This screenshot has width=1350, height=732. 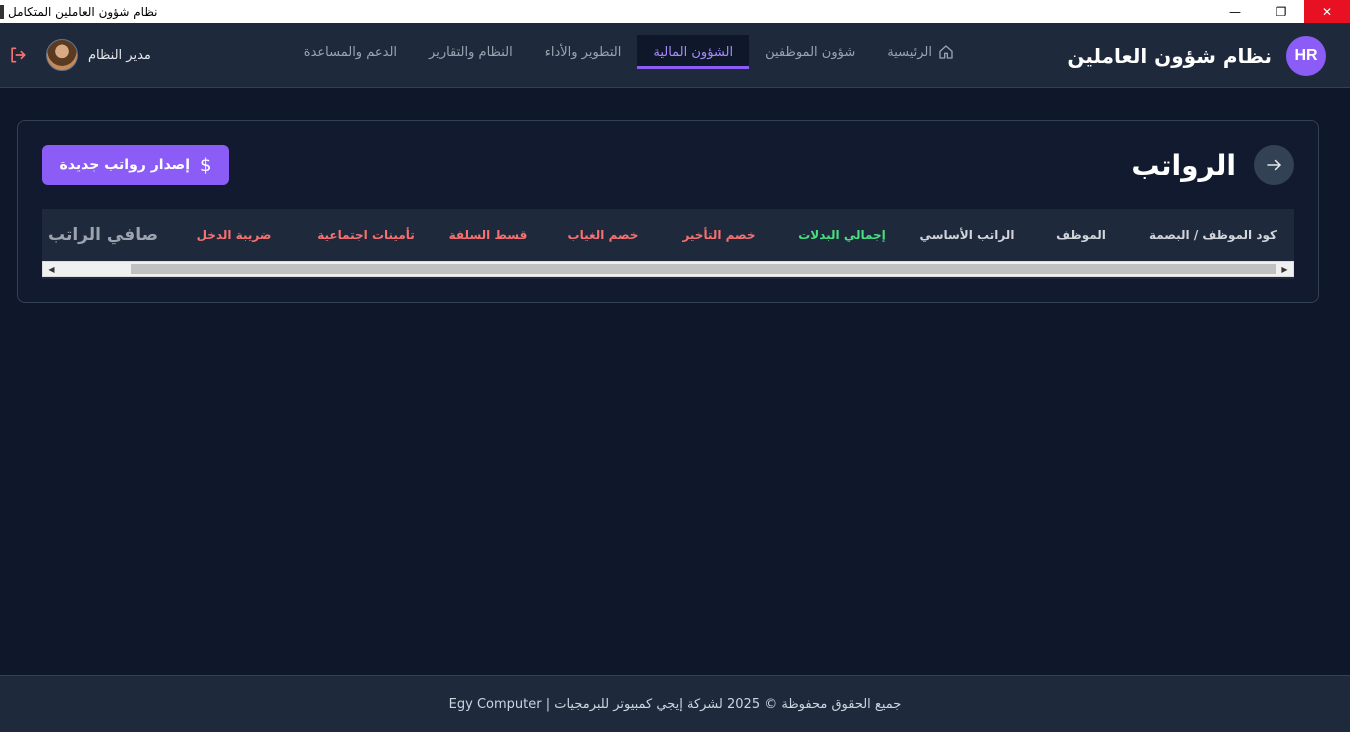 What do you see at coordinates (51, 269) in the screenshot?
I see `scroll-left-icon: ◀` at bounding box center [51, 269].